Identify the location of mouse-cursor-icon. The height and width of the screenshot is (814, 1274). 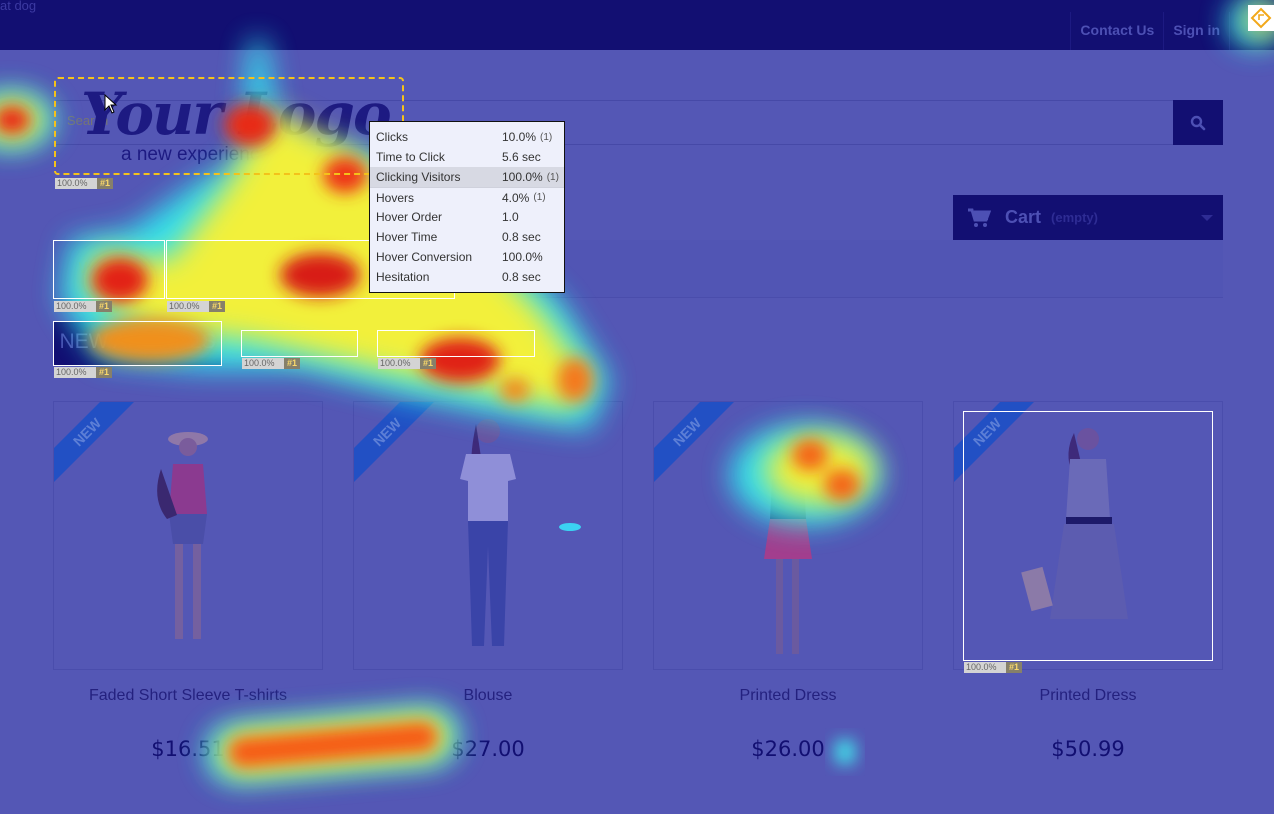
(111, 104).